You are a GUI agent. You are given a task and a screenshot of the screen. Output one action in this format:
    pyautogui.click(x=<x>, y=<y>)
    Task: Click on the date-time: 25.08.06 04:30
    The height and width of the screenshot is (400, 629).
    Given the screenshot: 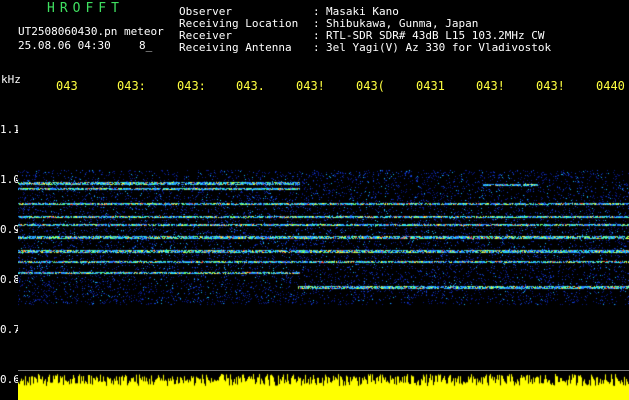 What is the action you would take?
    pyautogui.click(x=64, y=45)
    